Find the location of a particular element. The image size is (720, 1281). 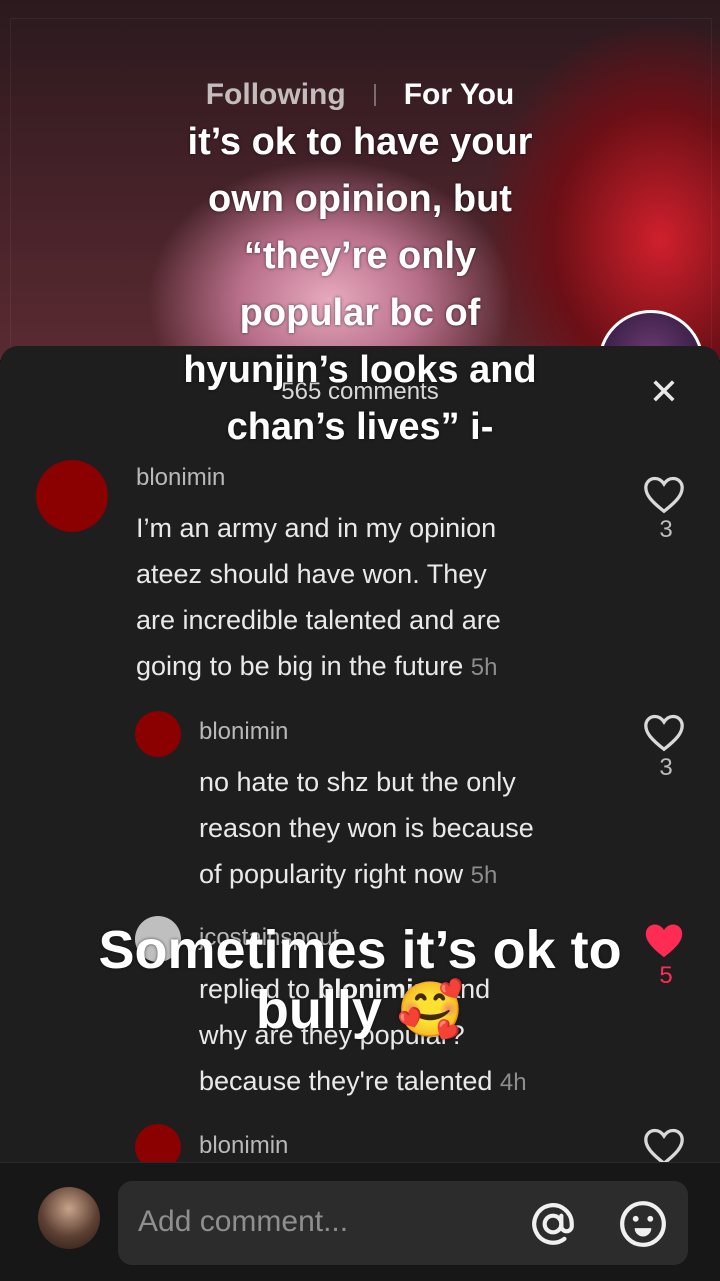

caption-line: it’s ok to have your is located at coordinates (360, 142).